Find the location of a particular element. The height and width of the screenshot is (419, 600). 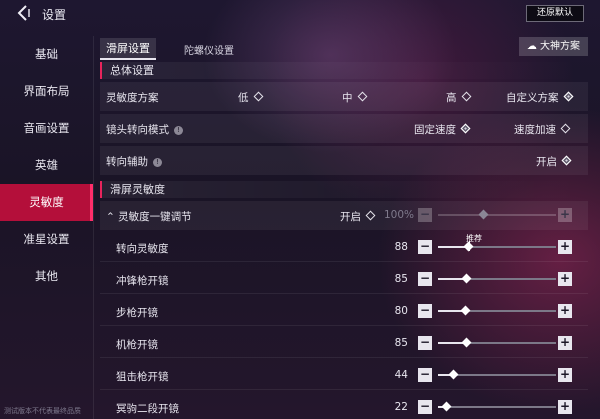

sensitivity-row-turn: 转向灵敏度 88− 推荐 + is located at coordinates (344, 247).